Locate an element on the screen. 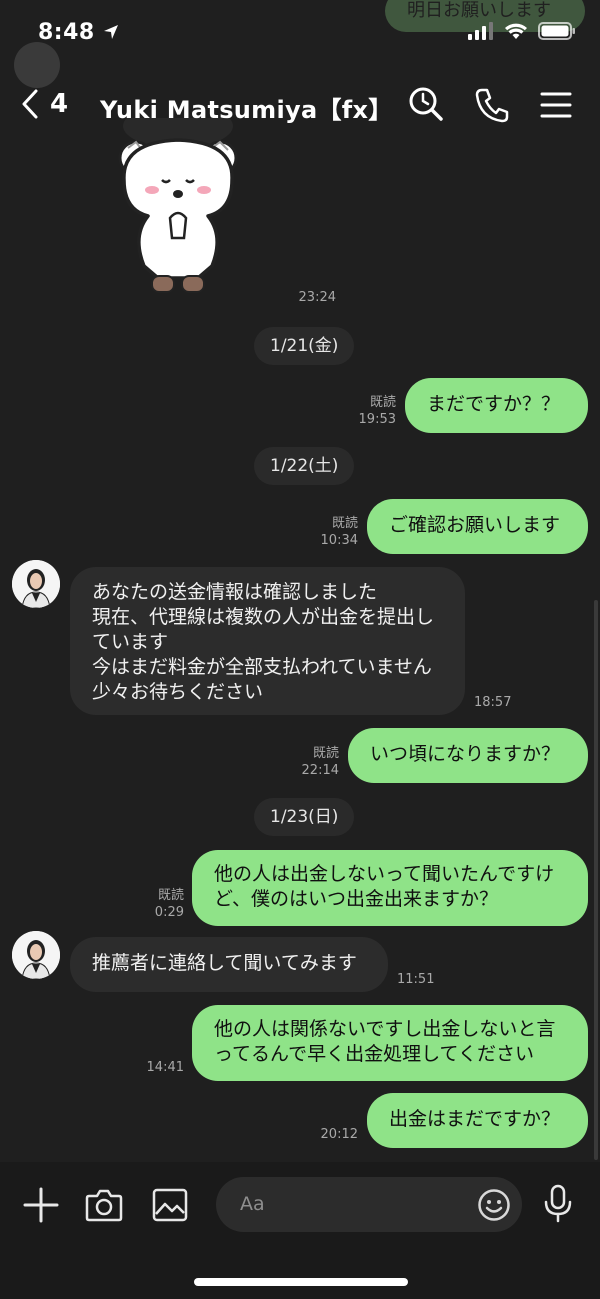  message-meta: 既読 10:34 is located at coordinates (330, 532).